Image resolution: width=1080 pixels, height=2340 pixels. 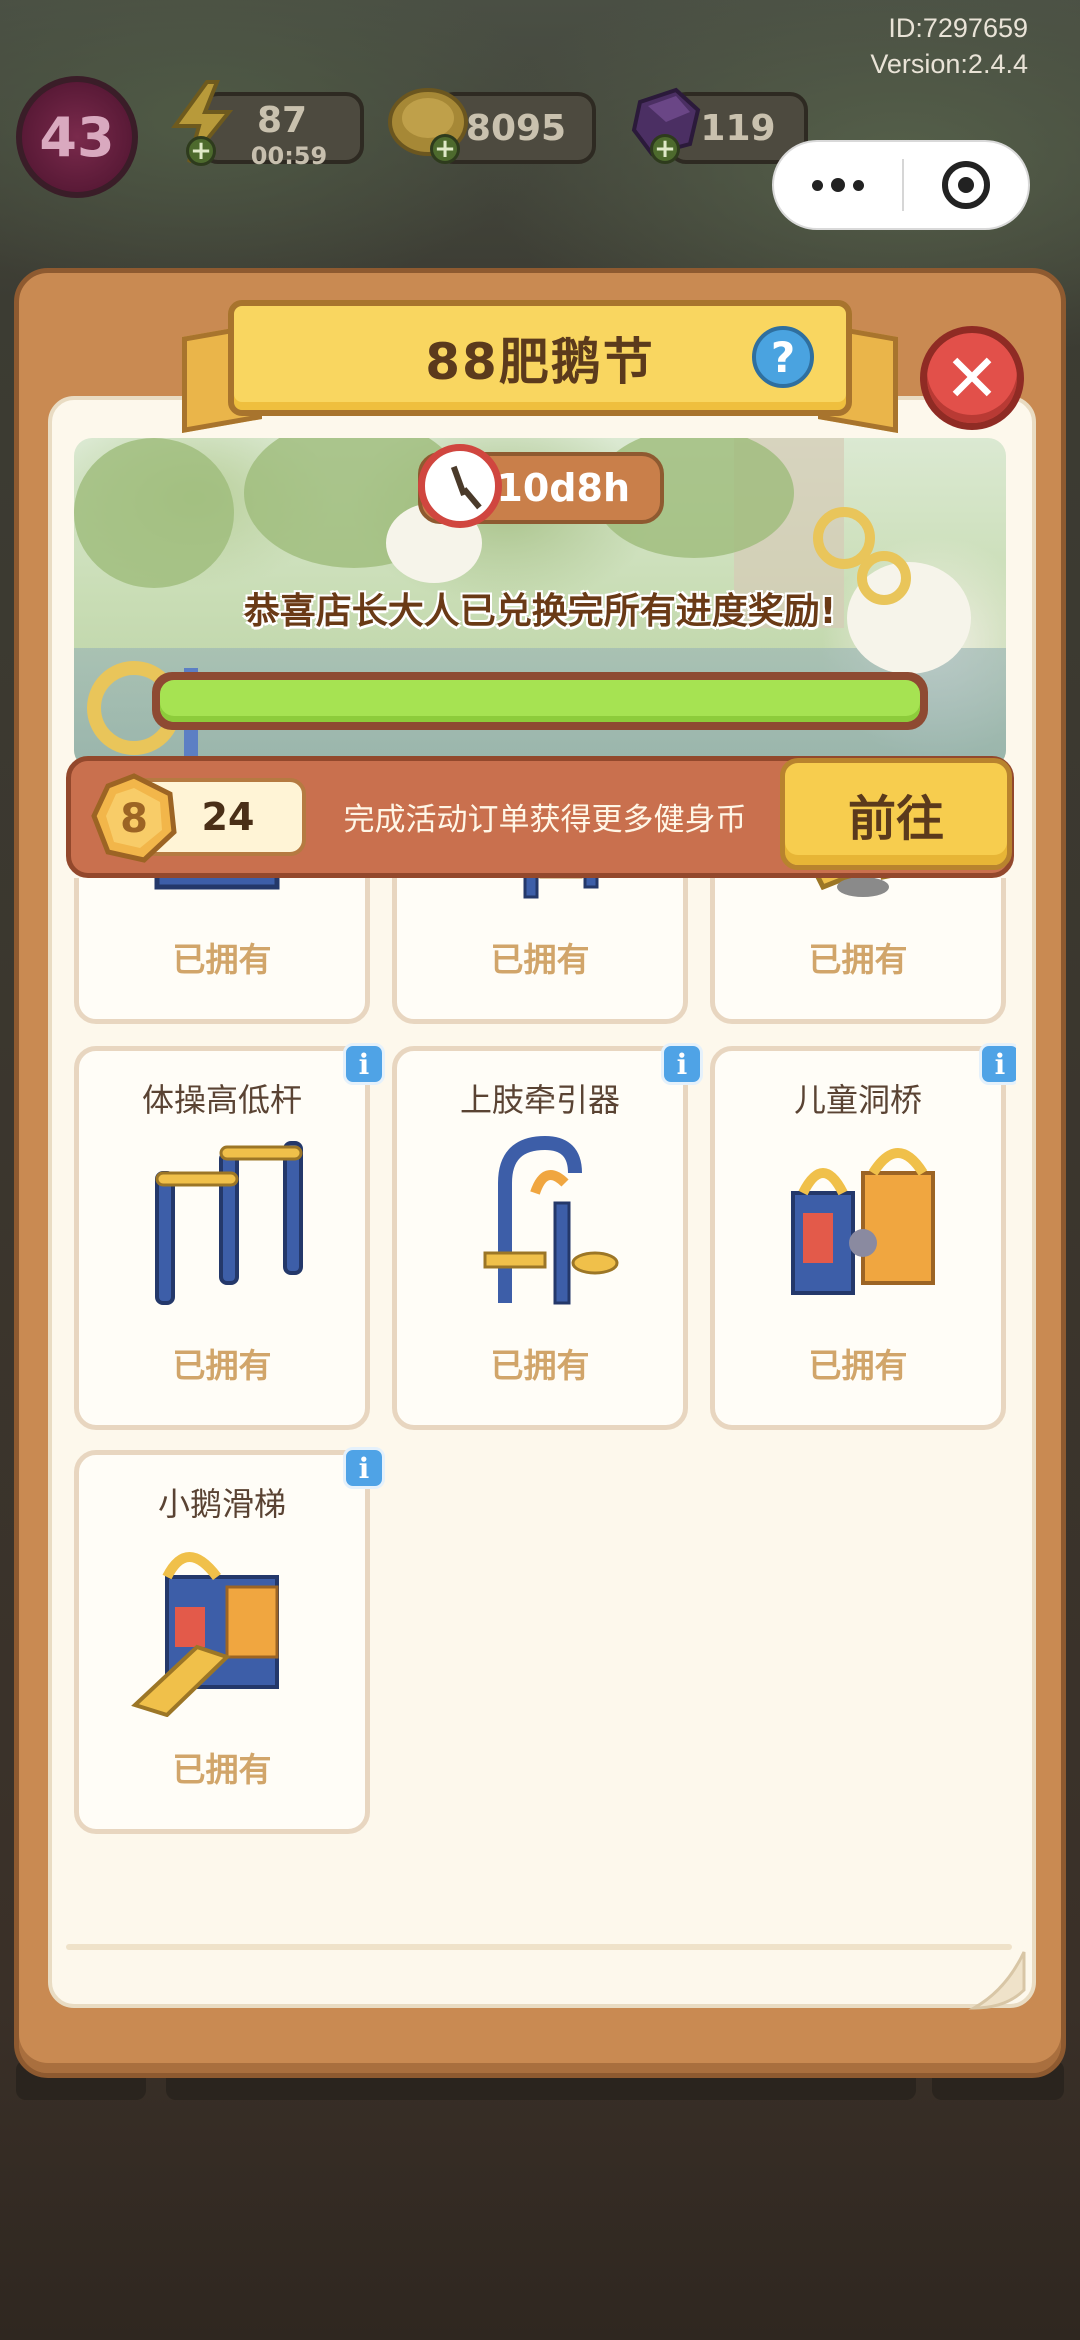 What do you see at coordinates (896, 814) in the screenshot?
I see `go-button: 前往` at bounding box center [896, 814].